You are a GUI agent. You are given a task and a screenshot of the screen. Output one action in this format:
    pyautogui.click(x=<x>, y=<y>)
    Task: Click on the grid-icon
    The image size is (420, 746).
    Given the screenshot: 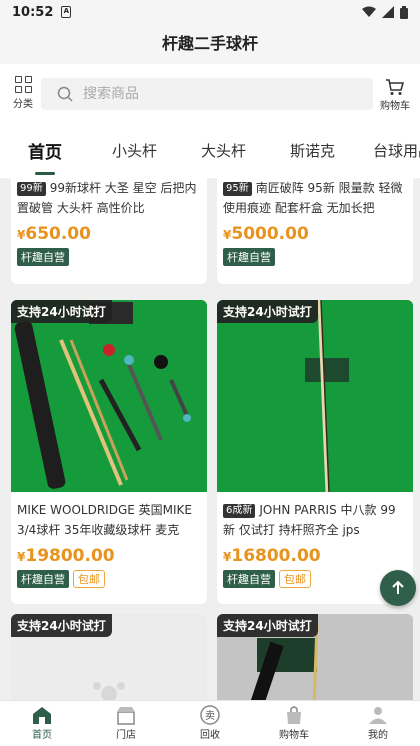 What is the action you would take?
    pyautogui.click(x=23, y=84)
    